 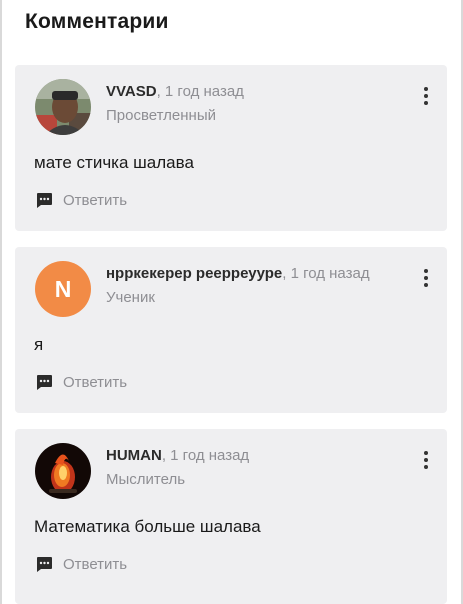 I want to click on comment-text: мате стичка шалава, so click(x=114, y=162).